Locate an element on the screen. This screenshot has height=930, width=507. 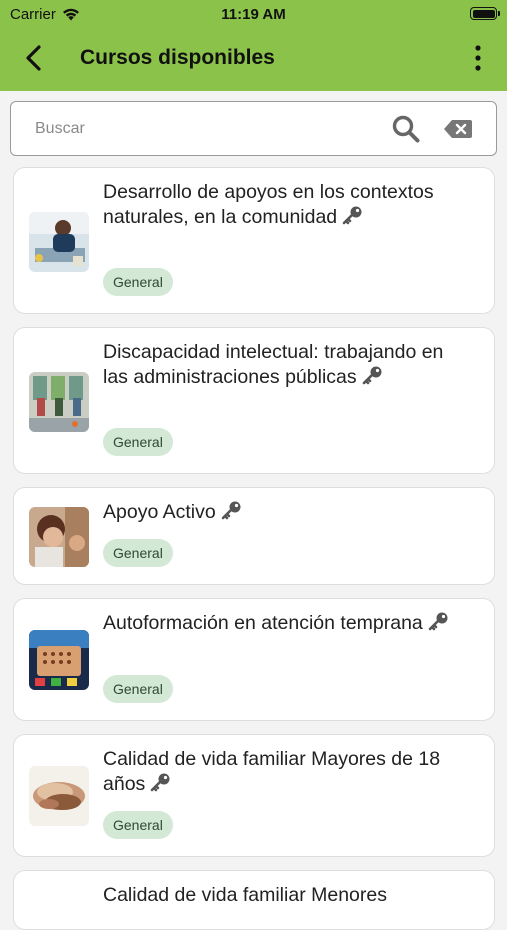
course-title: Autoformación en atención temprana is located at coordinates (263, 623).